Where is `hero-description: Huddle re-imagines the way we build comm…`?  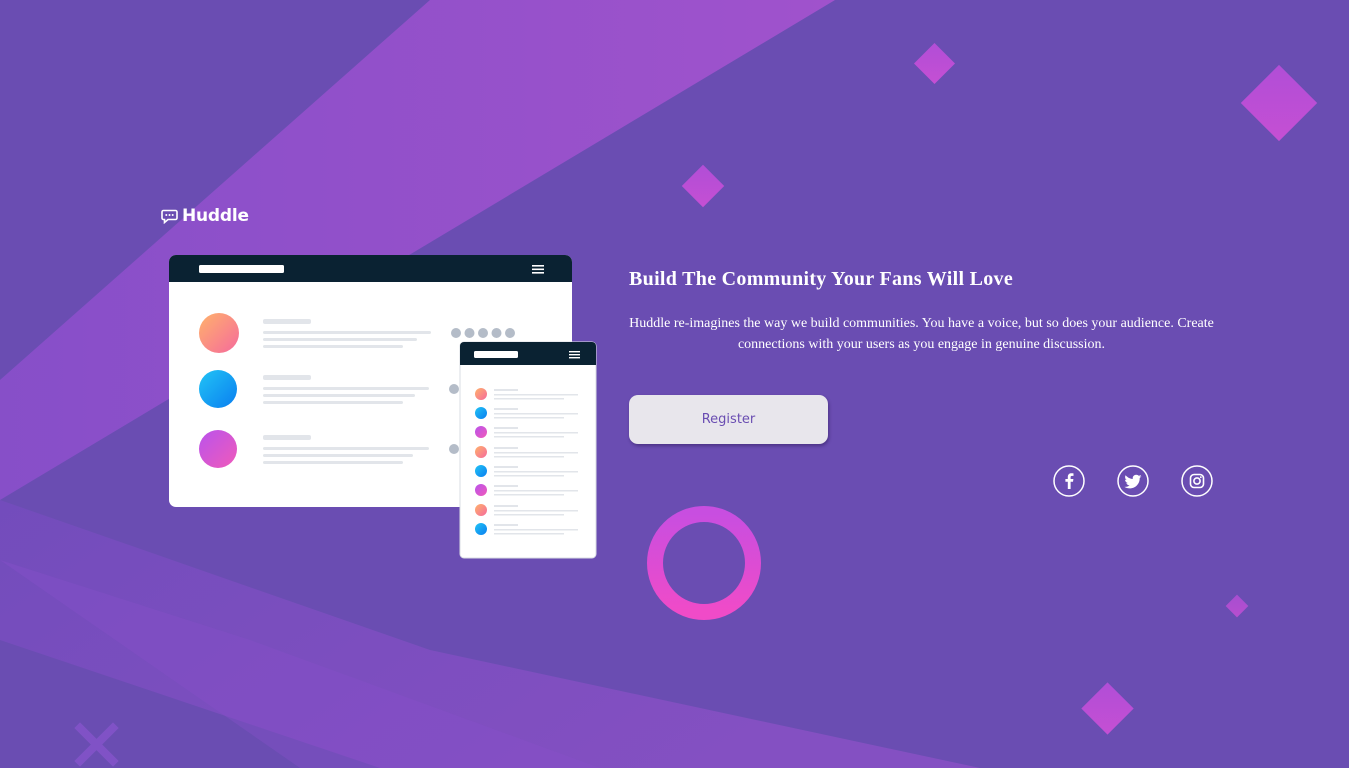 hero-description: Huddle re-imagines the way we build comm… is located at coordinates (921, 334).